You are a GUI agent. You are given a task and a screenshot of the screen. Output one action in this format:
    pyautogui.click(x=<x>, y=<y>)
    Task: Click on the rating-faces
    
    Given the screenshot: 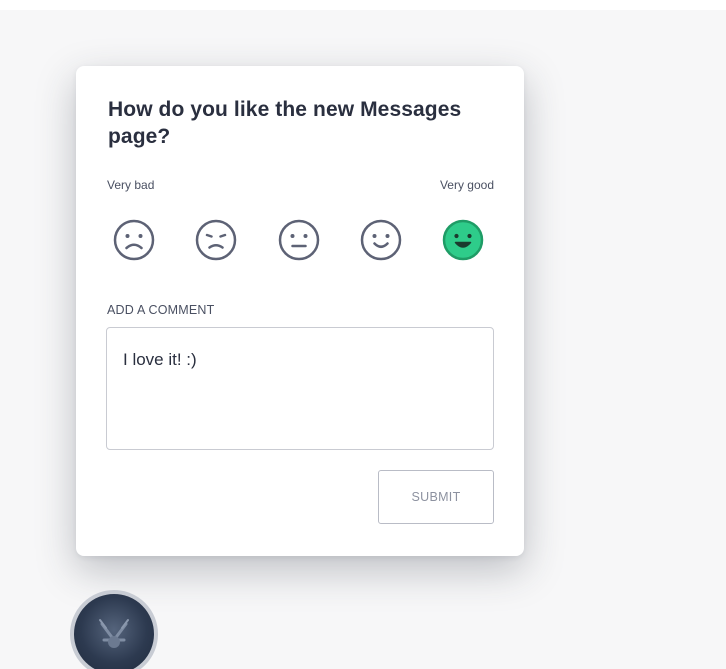 What is the action you would take?
    pyautogui.click(x=302, y=240)
    